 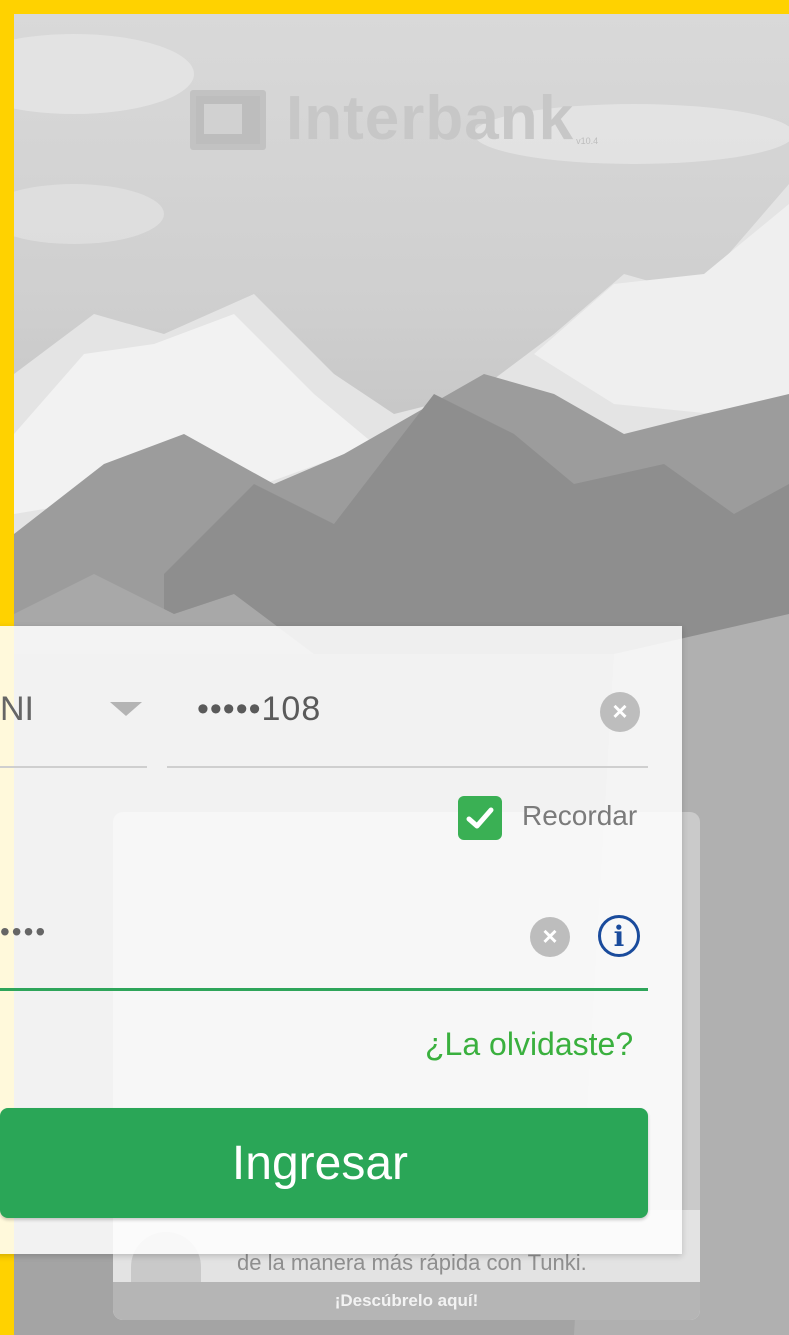 I want to click on document-type-select: NI, so click(x=17, y=709).